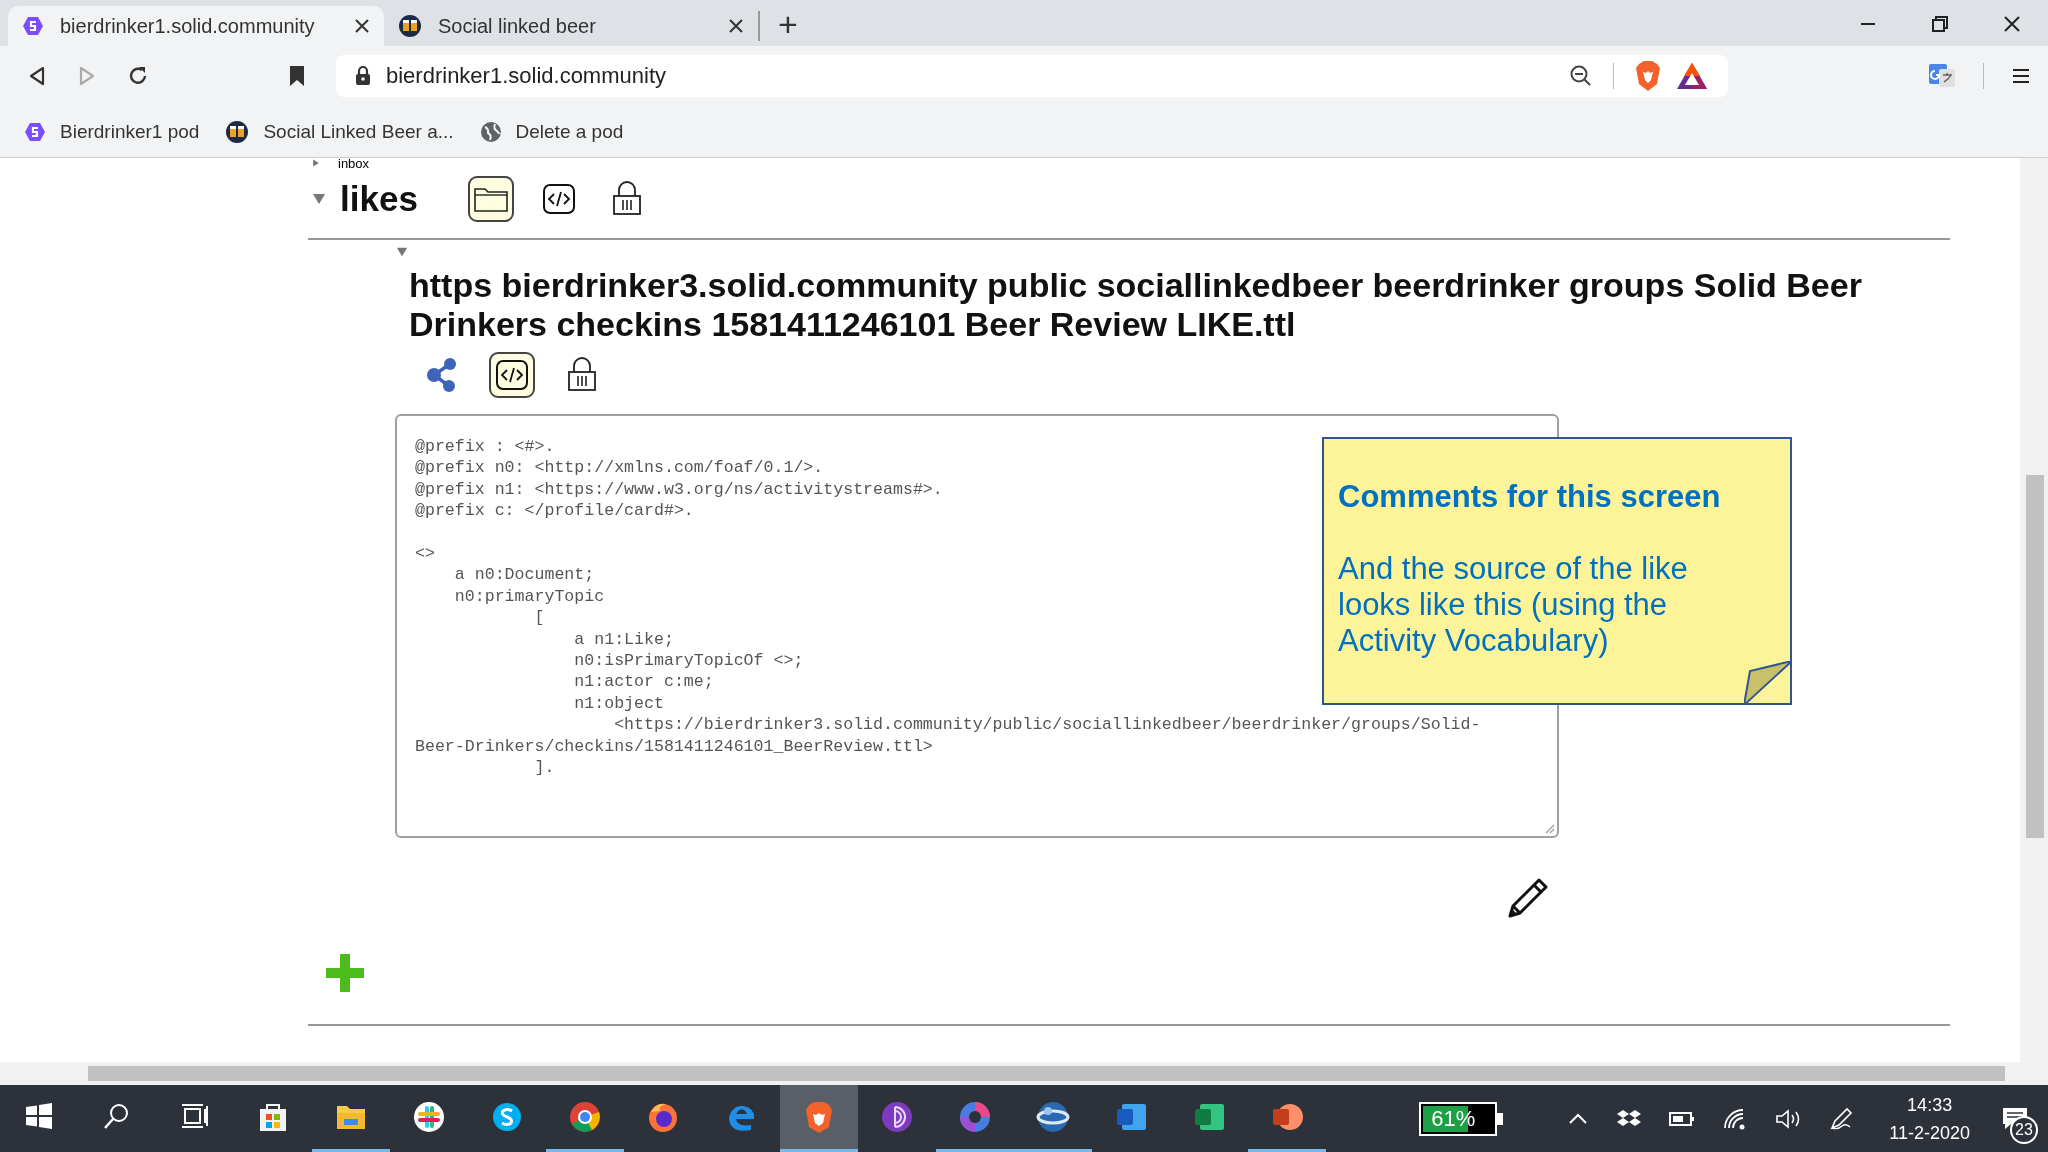 The width and height of the screenshot is (2048, 1152). Describe the element at coordinates (112, 131) in the screenshot. I see `bookmark-link: Bierdrinker1 pod` at that location.